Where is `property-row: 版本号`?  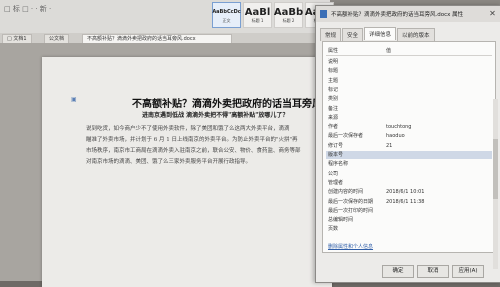
property-row: 版本号 is located at coordinates (409, 155).